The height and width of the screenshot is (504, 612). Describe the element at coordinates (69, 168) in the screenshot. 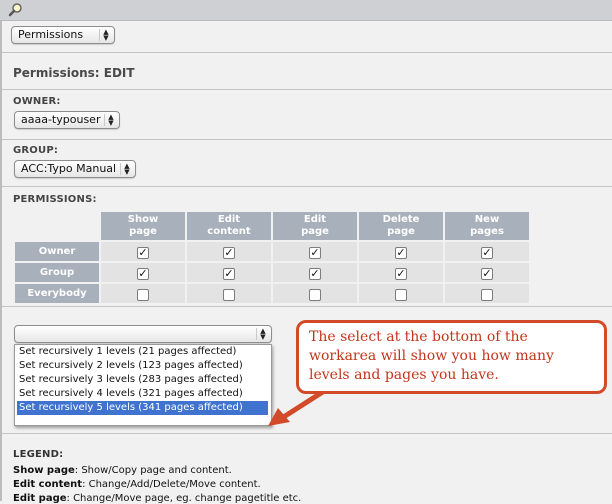

I see `group-select-value: ACC:Typo Manual` at that location.